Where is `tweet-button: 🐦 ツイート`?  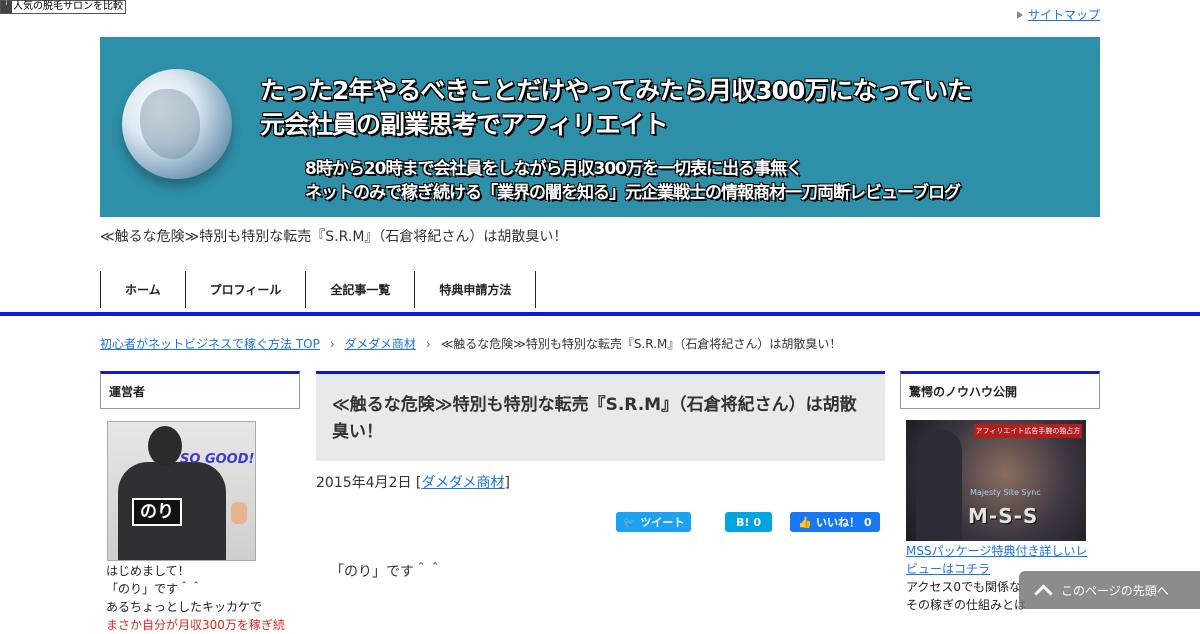 tweet-button: 🐦 ツイート is located at coordinates (653, 522).